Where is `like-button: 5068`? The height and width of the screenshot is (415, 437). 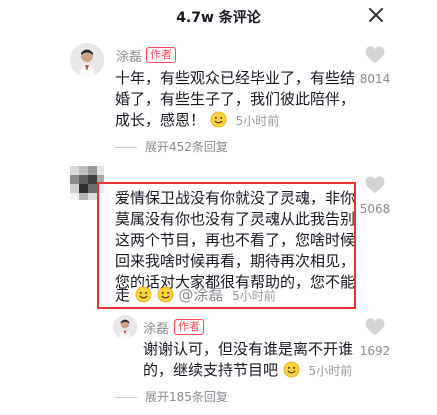 like-button: 5068 is located at coordinates (375, 195).